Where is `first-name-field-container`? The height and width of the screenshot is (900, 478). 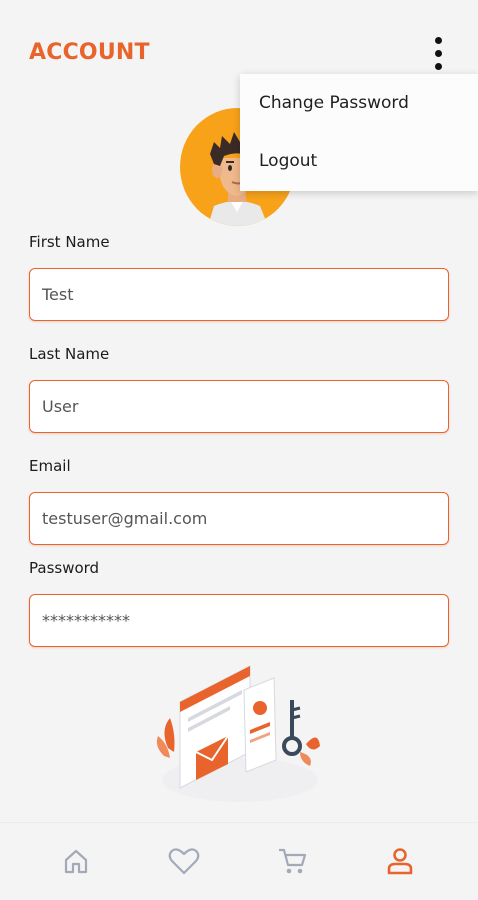
first-name-field-container is located at coordinates (239, 294).